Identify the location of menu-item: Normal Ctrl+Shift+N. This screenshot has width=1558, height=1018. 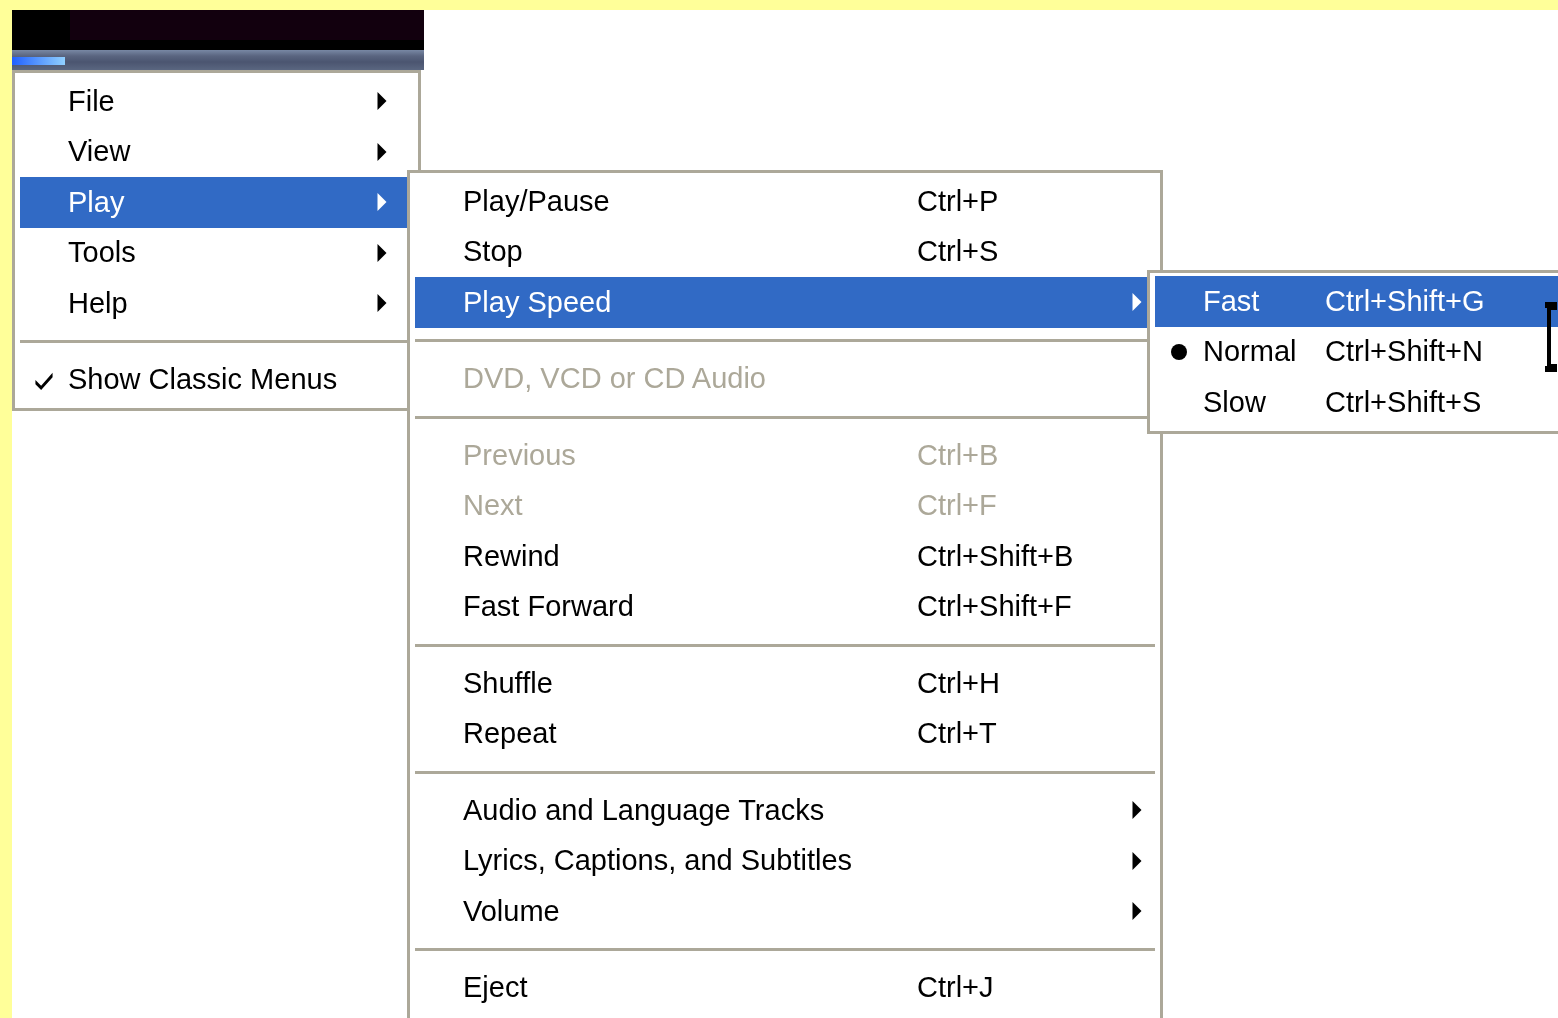
(1356, 351).